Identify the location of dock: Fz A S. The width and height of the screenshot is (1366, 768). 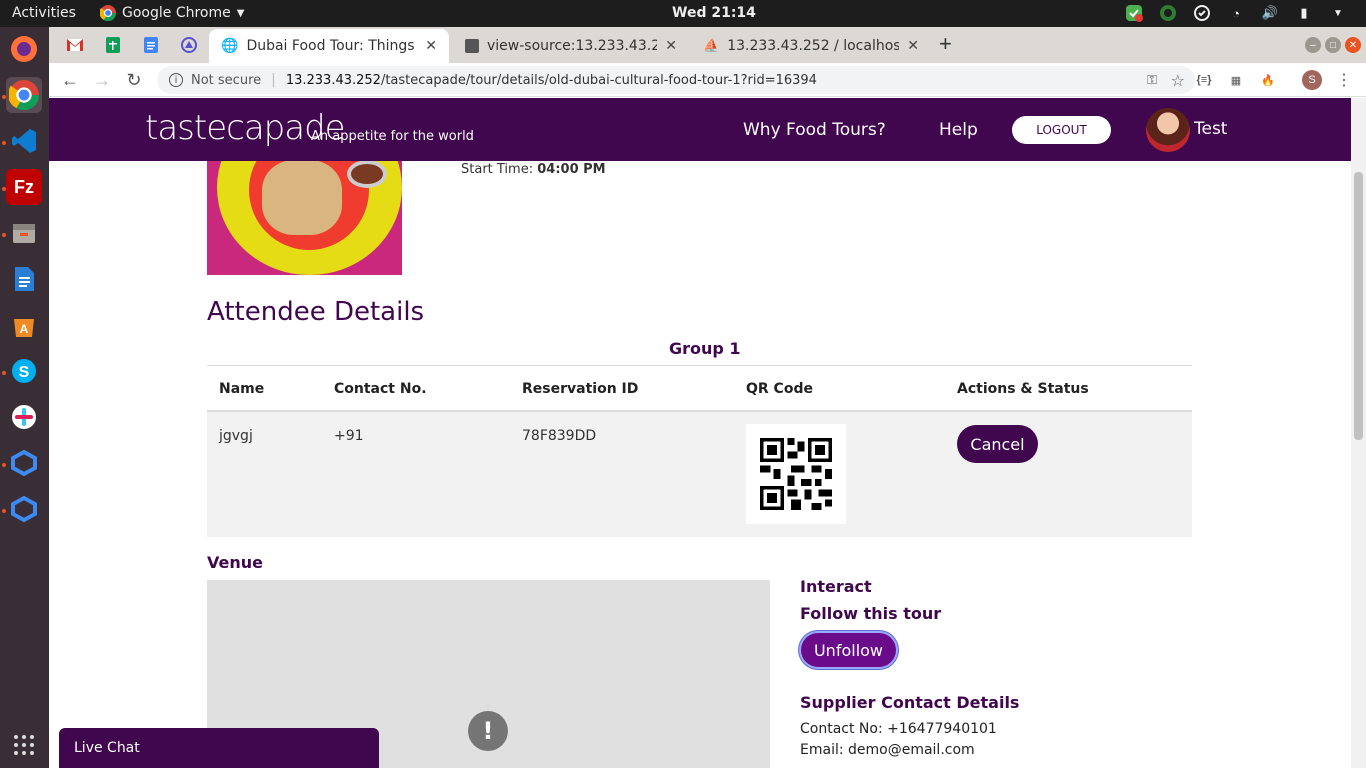
(24, 397).